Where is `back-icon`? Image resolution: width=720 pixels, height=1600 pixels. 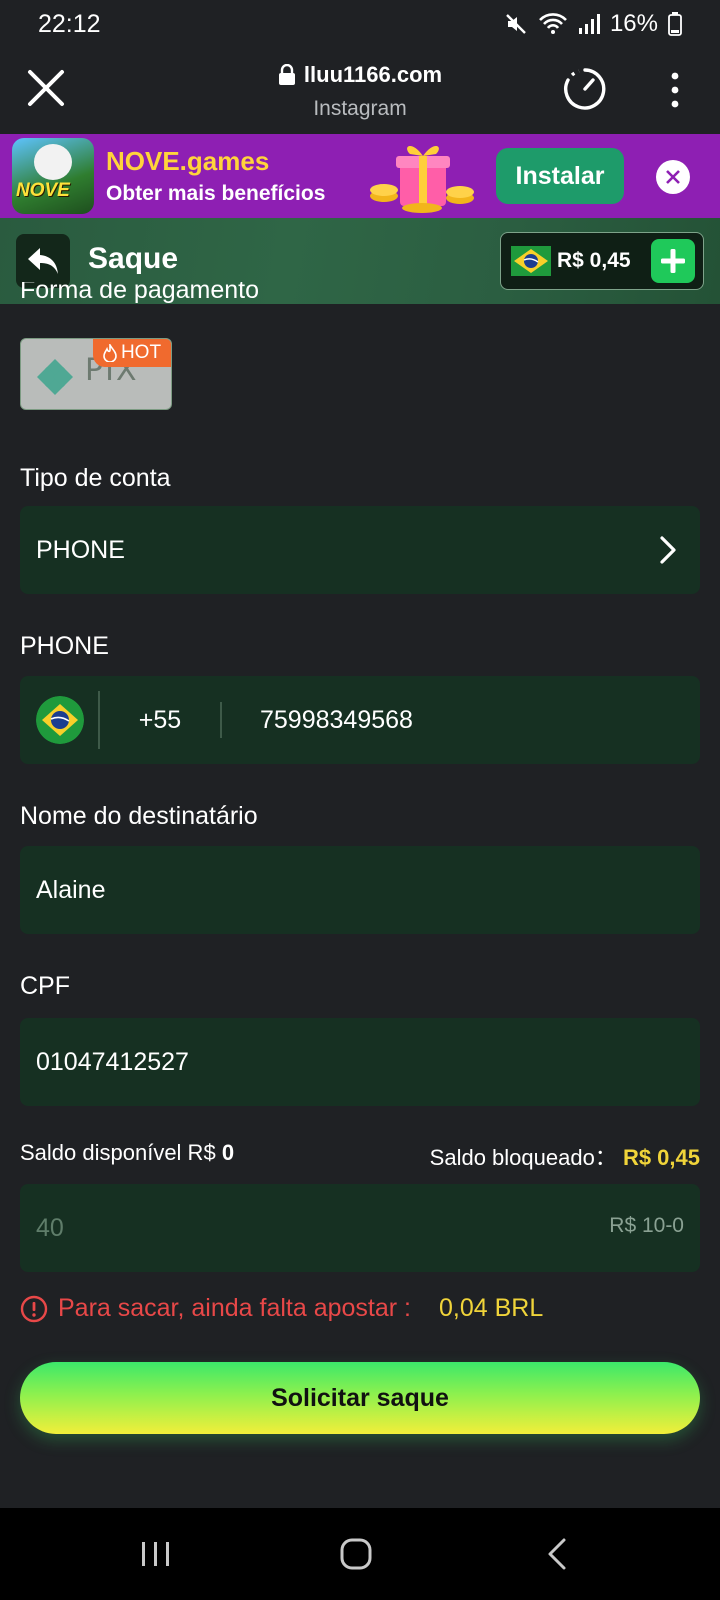 back-icon is located at coordinates (560, 1554).